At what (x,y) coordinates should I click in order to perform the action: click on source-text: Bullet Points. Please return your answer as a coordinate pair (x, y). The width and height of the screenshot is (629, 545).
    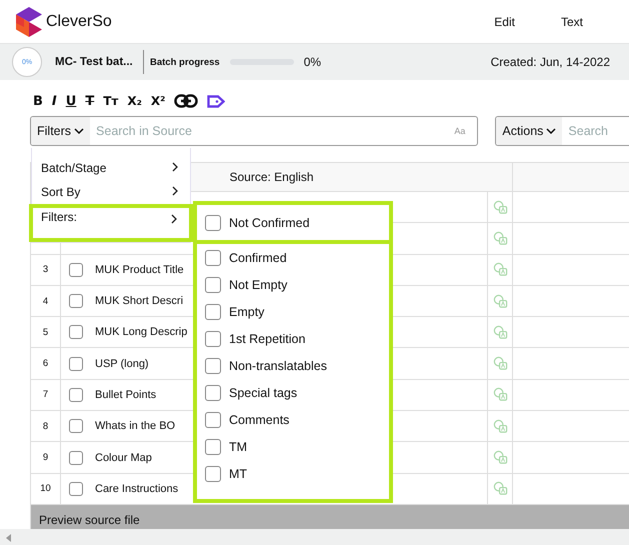
    Looking at the image, I should click on (125, 394).